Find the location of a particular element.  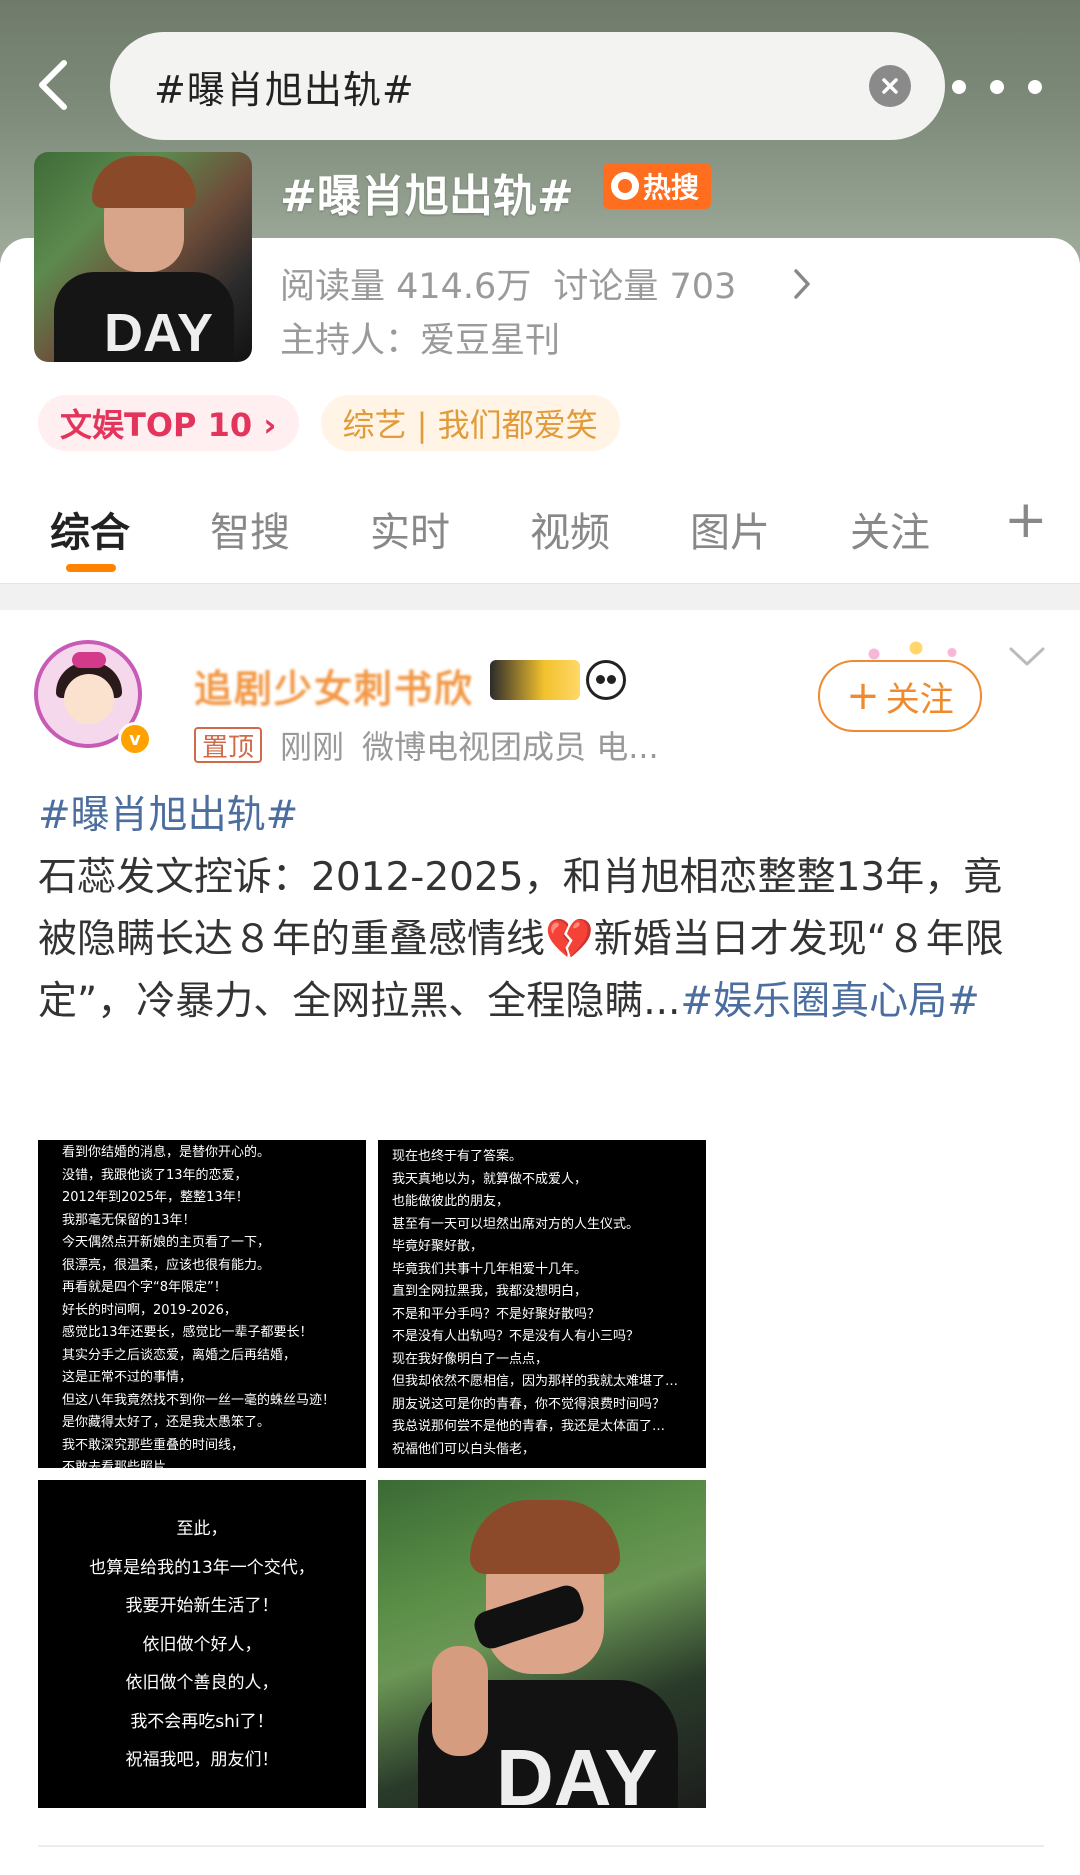

image-1-line: 很漂亮，很温柔，应该也很有能力。 is located at coordinates (166, 1265).